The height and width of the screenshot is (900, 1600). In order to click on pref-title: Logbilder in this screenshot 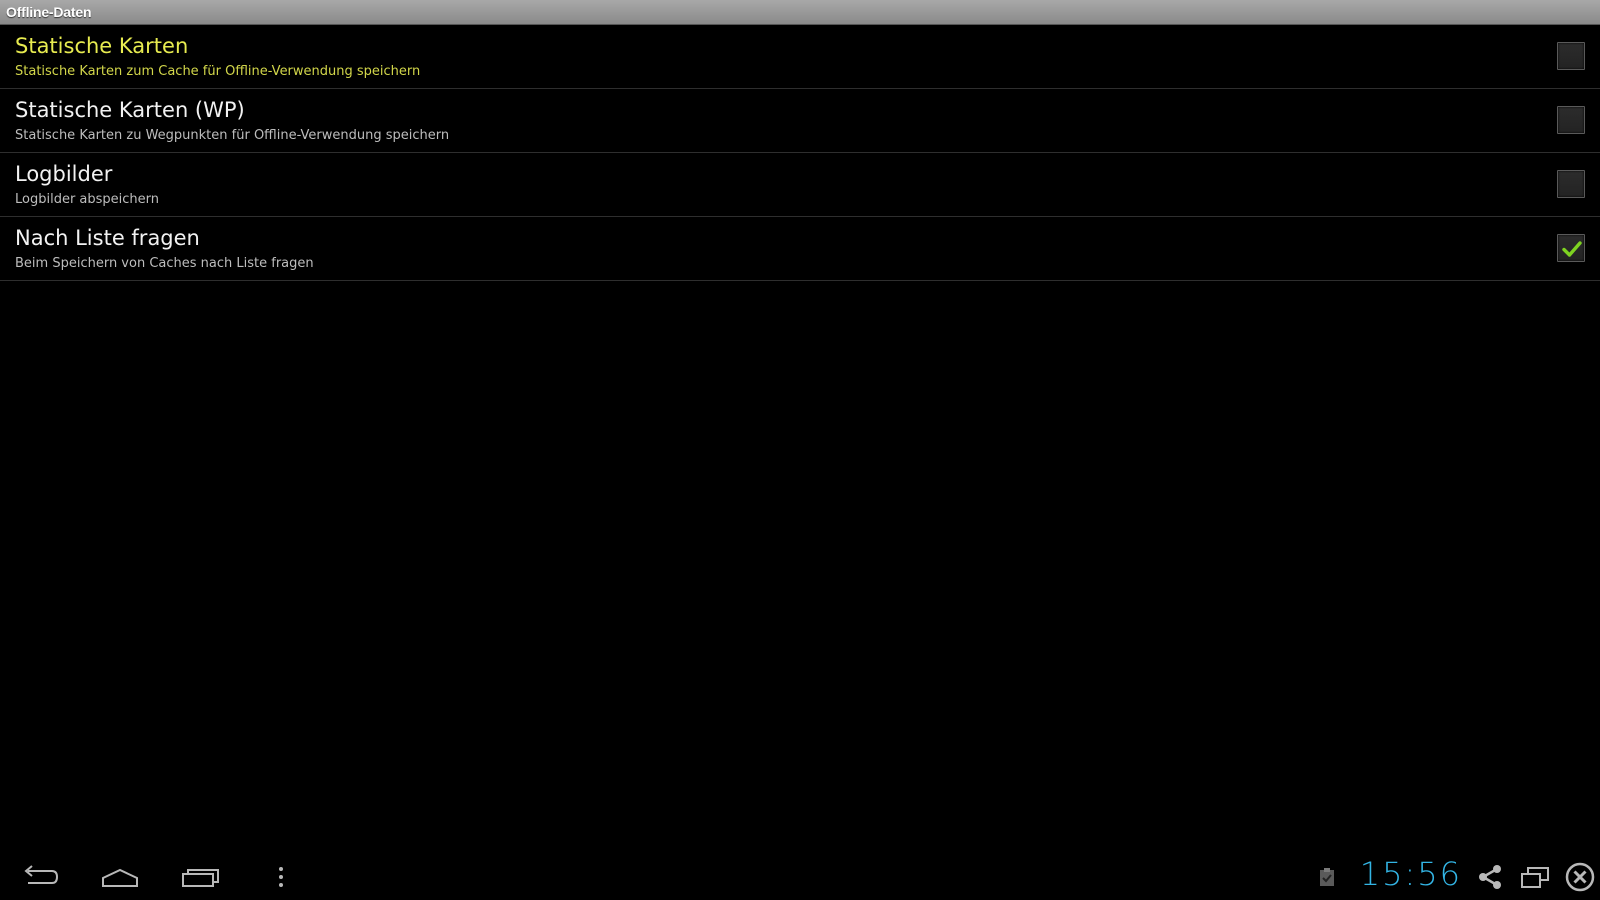, I will do `click(64, 174)`.